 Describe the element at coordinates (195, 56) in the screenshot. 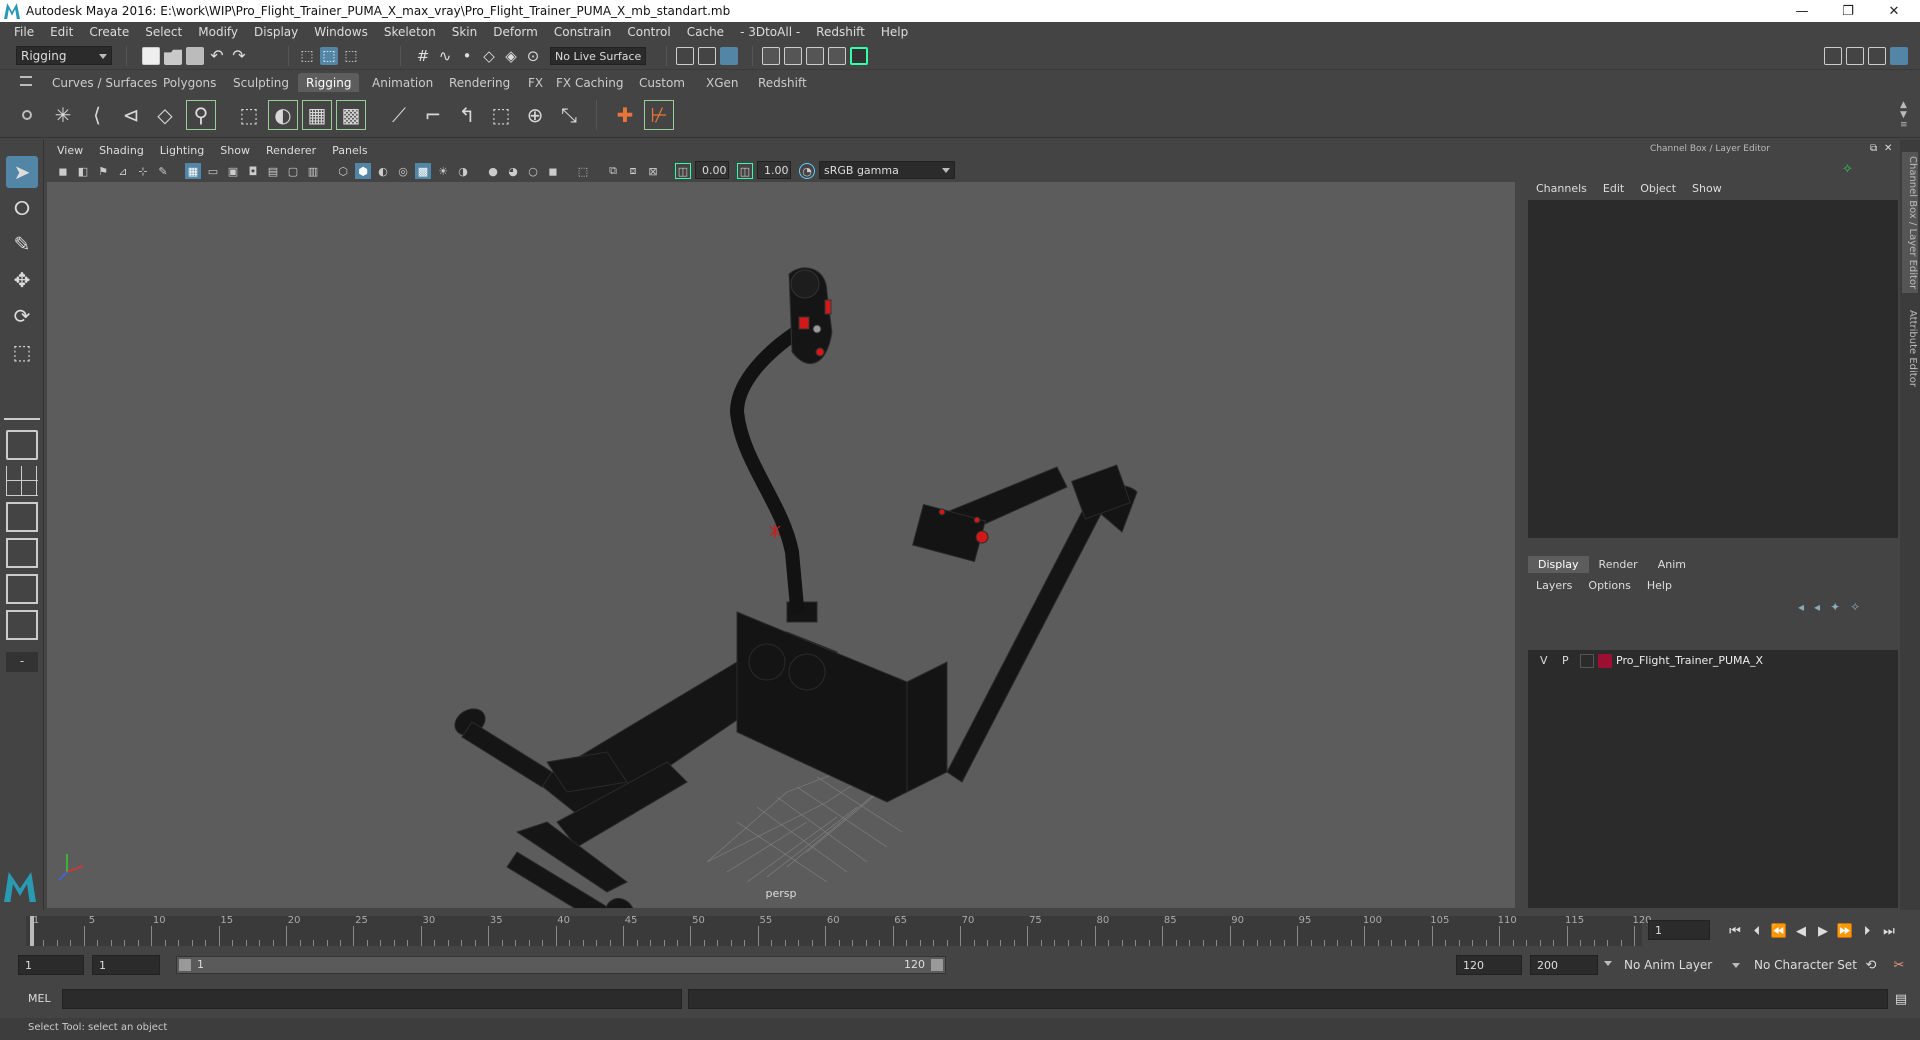

I see `save-scene-icon` at that location.